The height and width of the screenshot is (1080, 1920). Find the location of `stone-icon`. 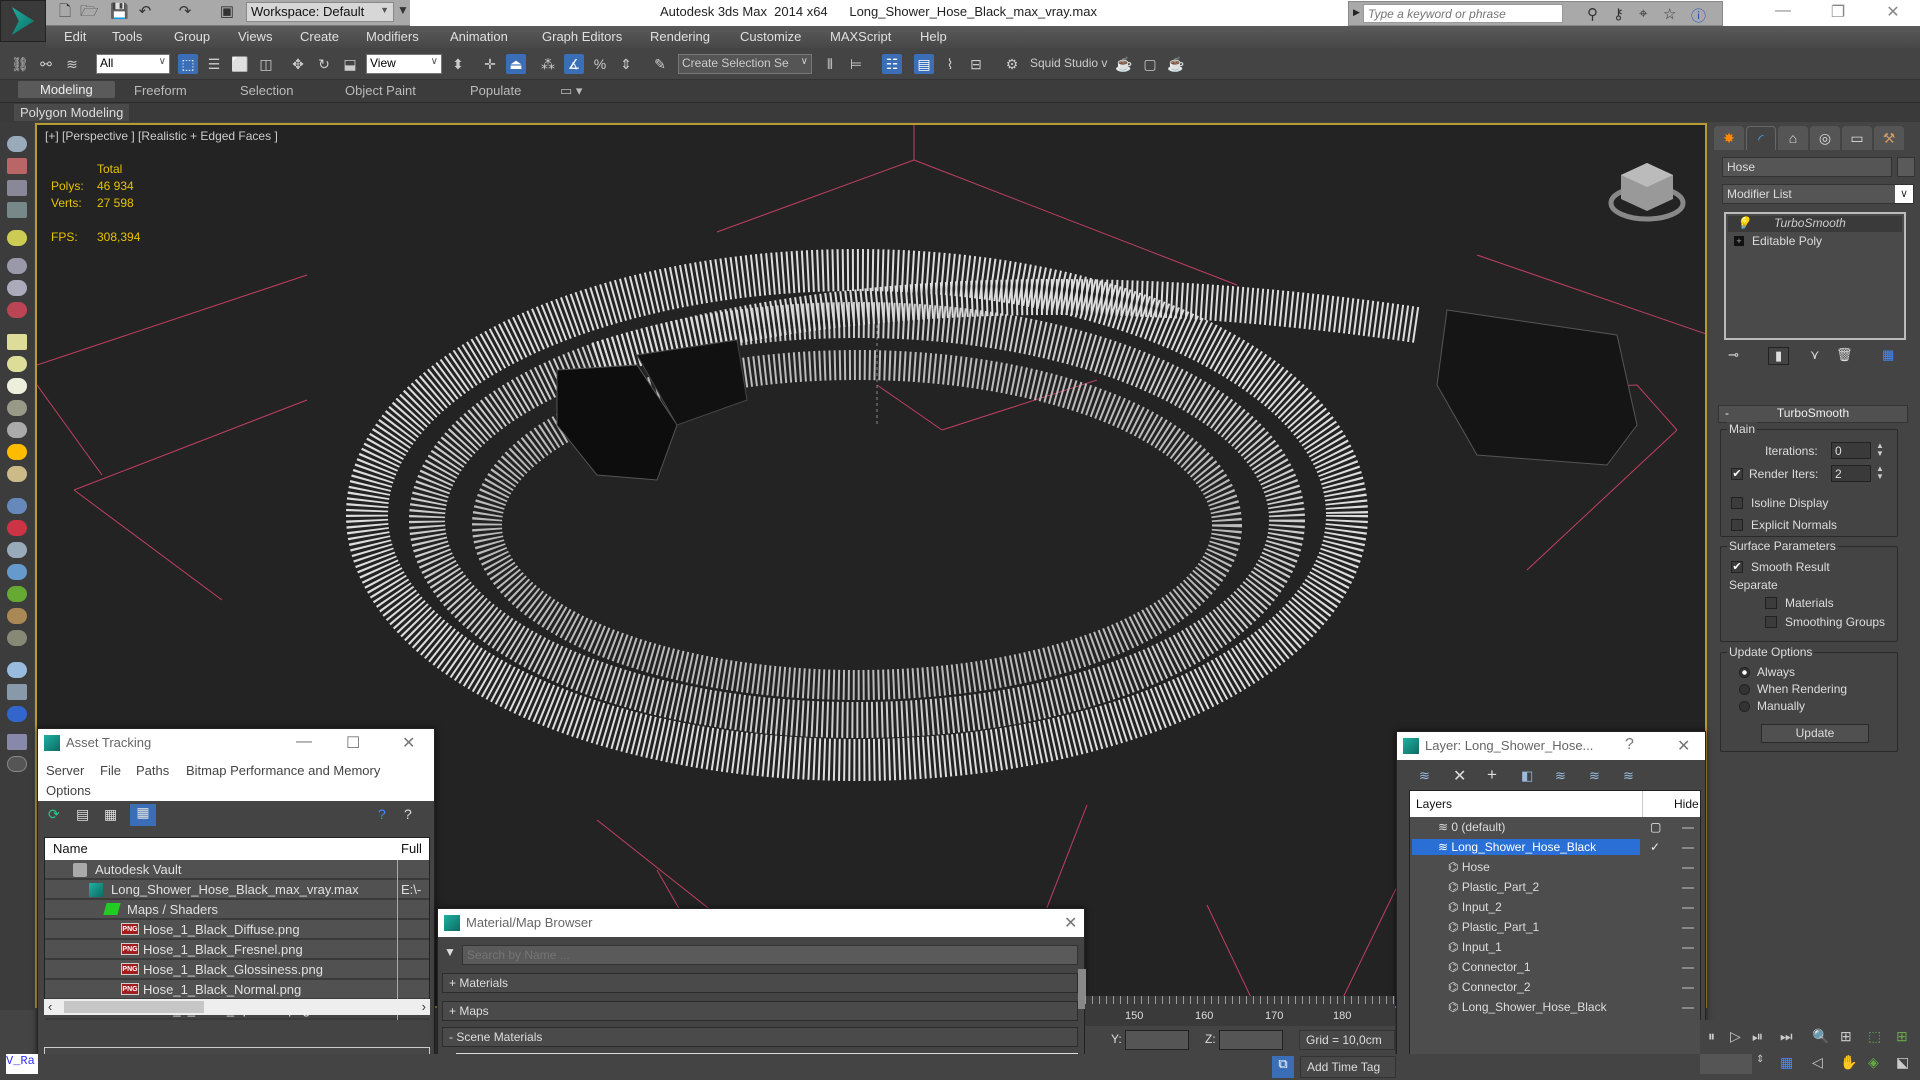

stone-icon is located at coordinates (17, 638).